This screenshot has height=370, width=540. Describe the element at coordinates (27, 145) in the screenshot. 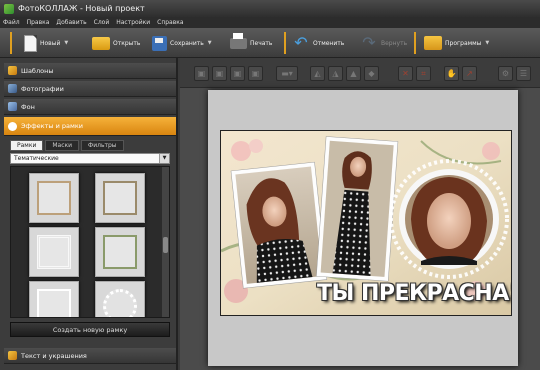

I see `tab-frames: Рамки` at that location.